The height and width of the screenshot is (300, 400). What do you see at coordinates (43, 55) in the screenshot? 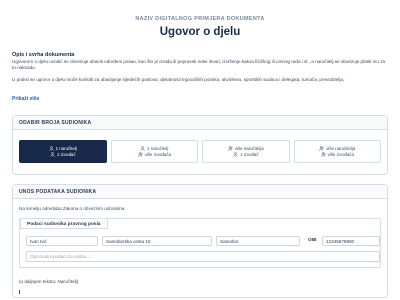
I see `intro-heading: Opis i svrha dokumenta` at bounding box center [43, 55].